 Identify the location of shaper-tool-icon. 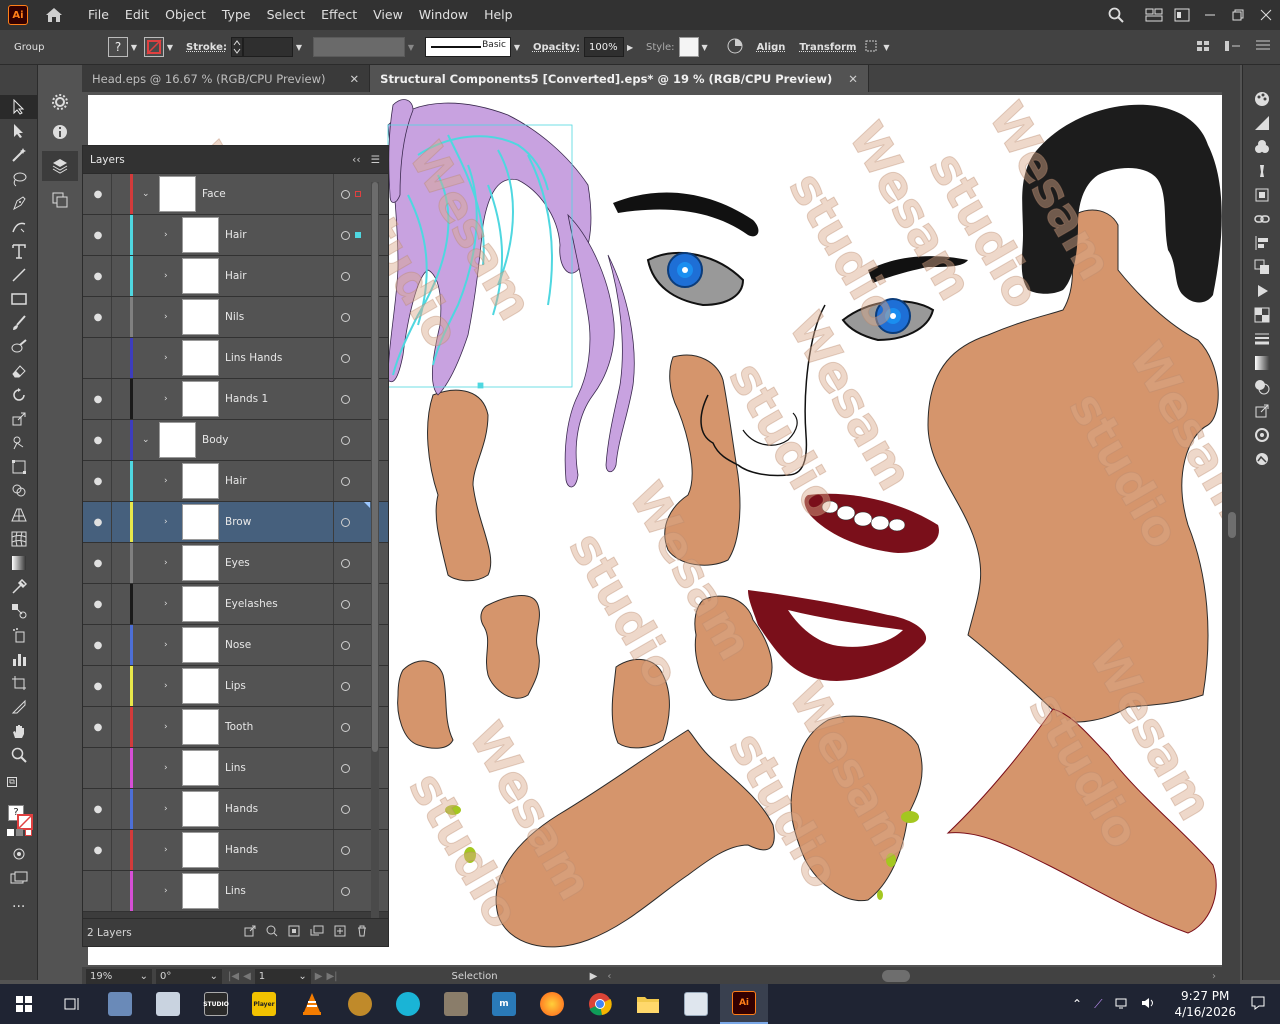
(19, 347).